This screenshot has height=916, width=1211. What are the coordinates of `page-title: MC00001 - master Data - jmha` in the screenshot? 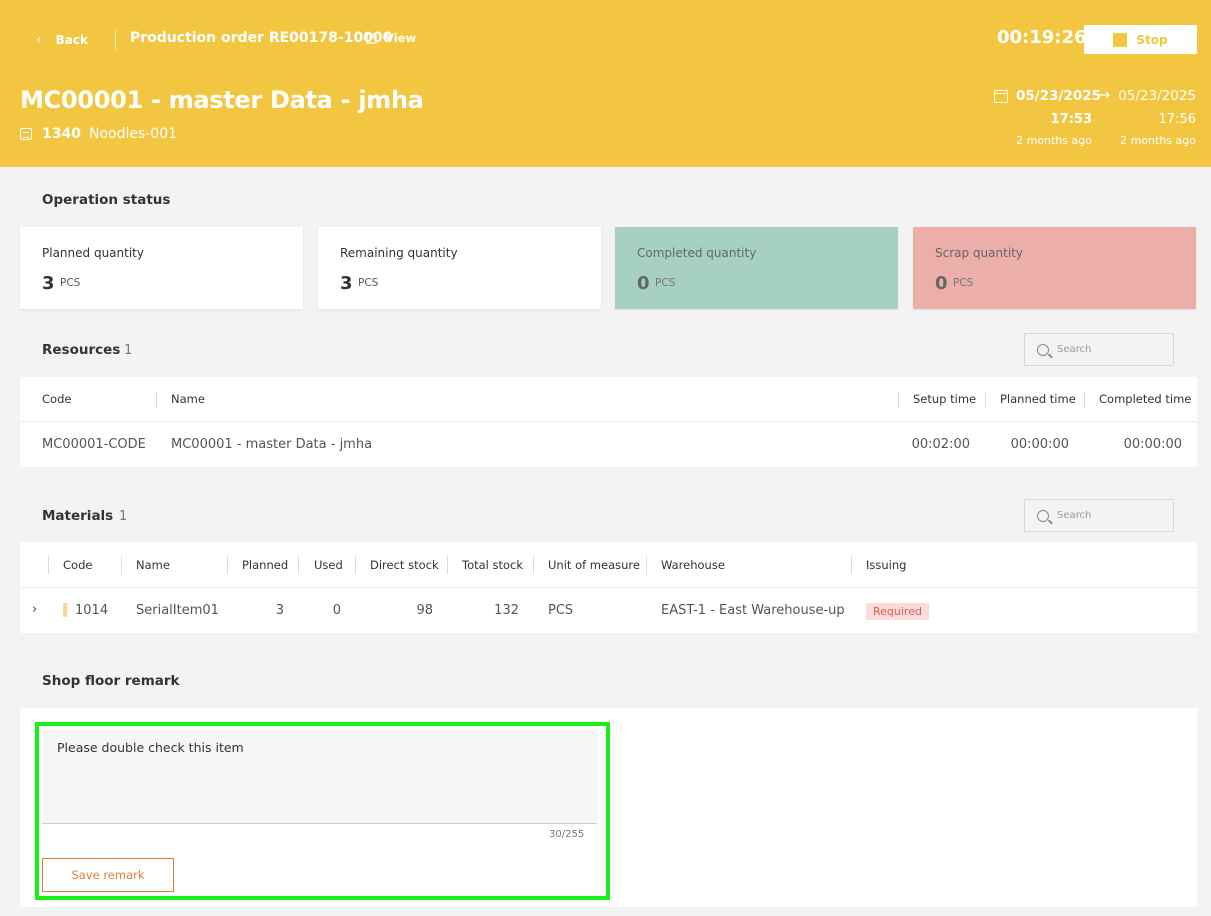 It's located at (222, 100).